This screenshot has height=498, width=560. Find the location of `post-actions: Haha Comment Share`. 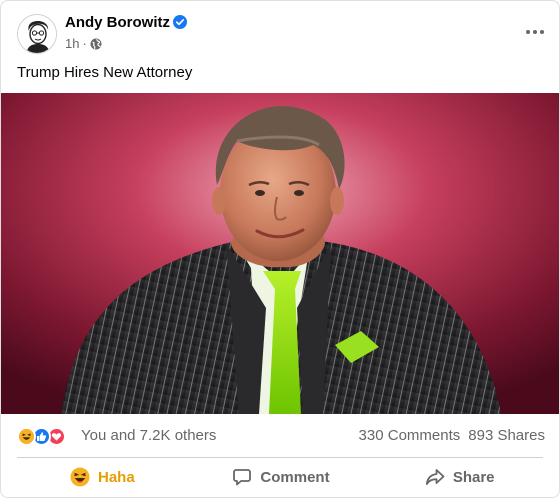

post-actions: Haha Comment Share is located at coordinates (281, 477).